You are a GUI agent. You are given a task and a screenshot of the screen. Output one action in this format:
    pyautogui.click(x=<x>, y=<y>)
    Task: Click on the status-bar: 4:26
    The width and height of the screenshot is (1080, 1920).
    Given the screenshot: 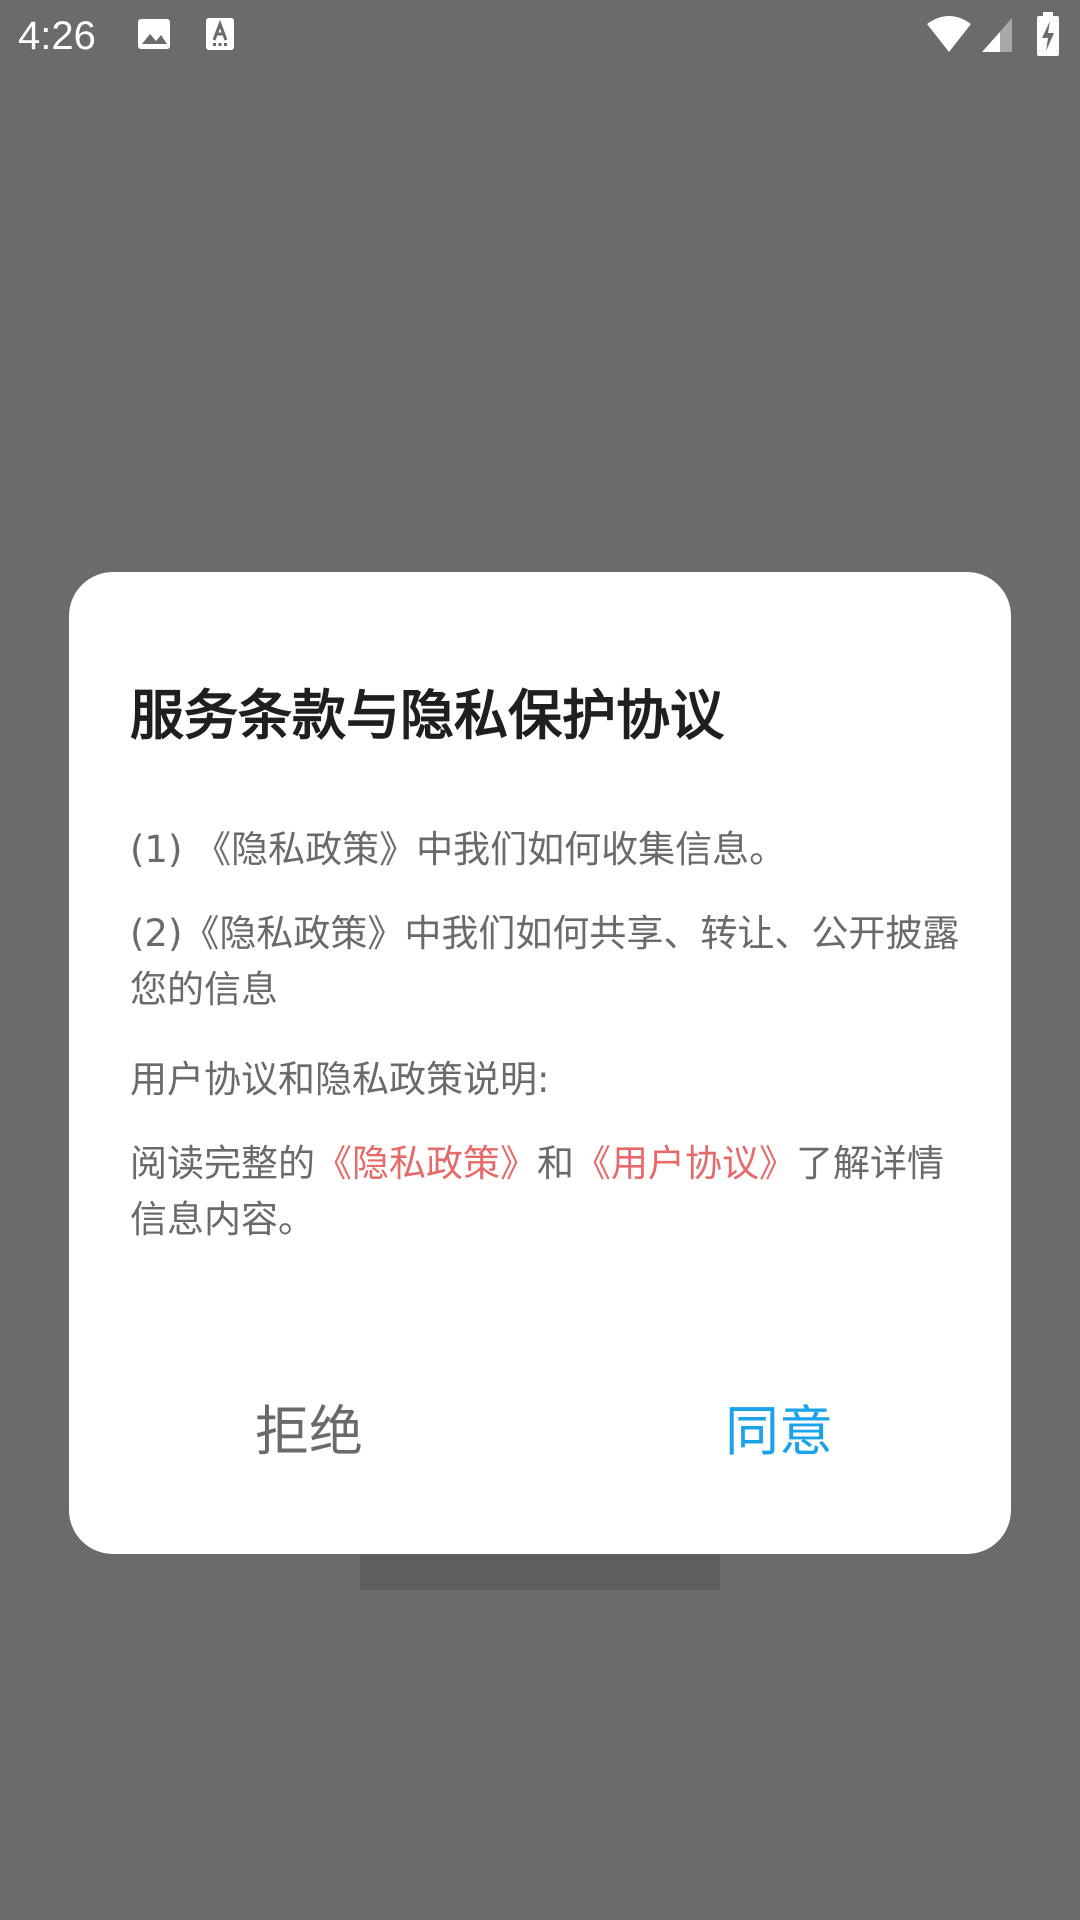 What is the action you would take?
    pyautogui.click(x=540, y=36)
    